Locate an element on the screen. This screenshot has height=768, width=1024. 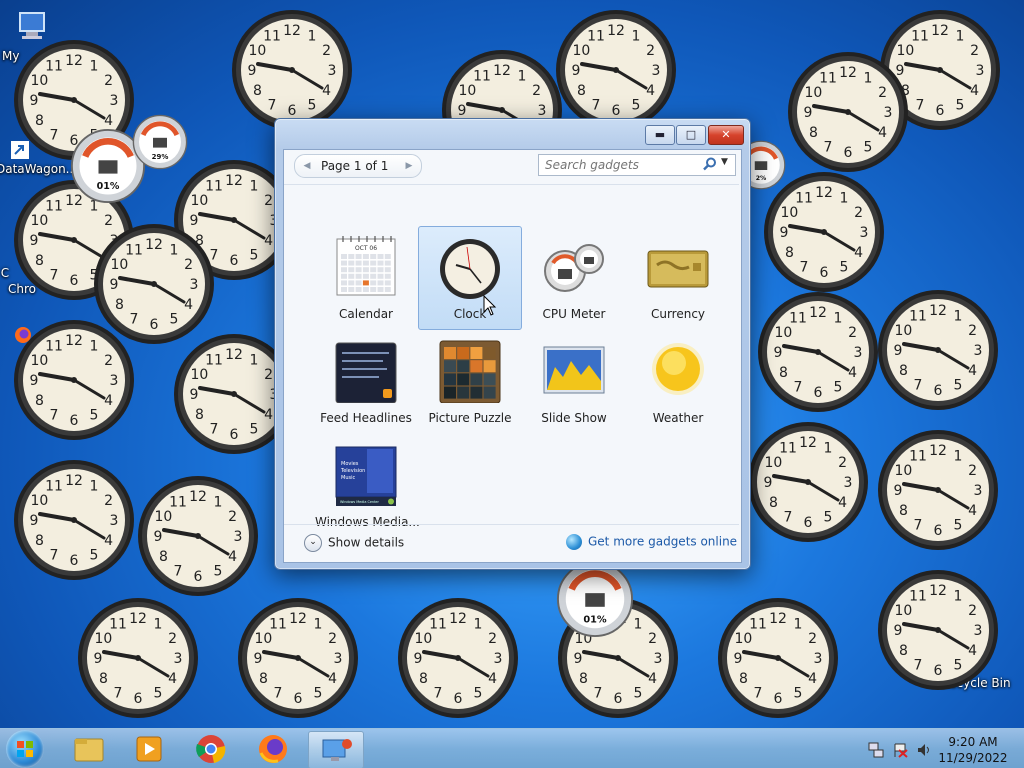
close-button: ✕ is located at coordinates (726, 135).